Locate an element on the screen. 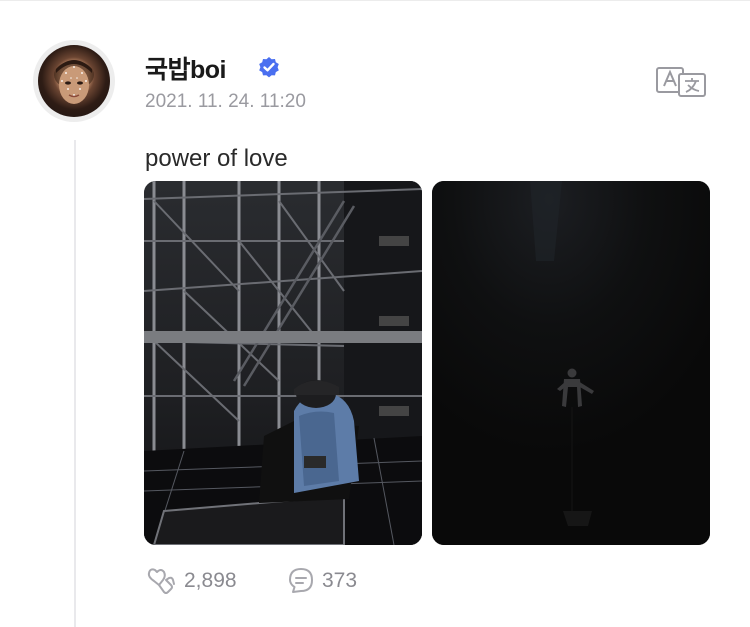  avatar is located at coordinates (74, 81).